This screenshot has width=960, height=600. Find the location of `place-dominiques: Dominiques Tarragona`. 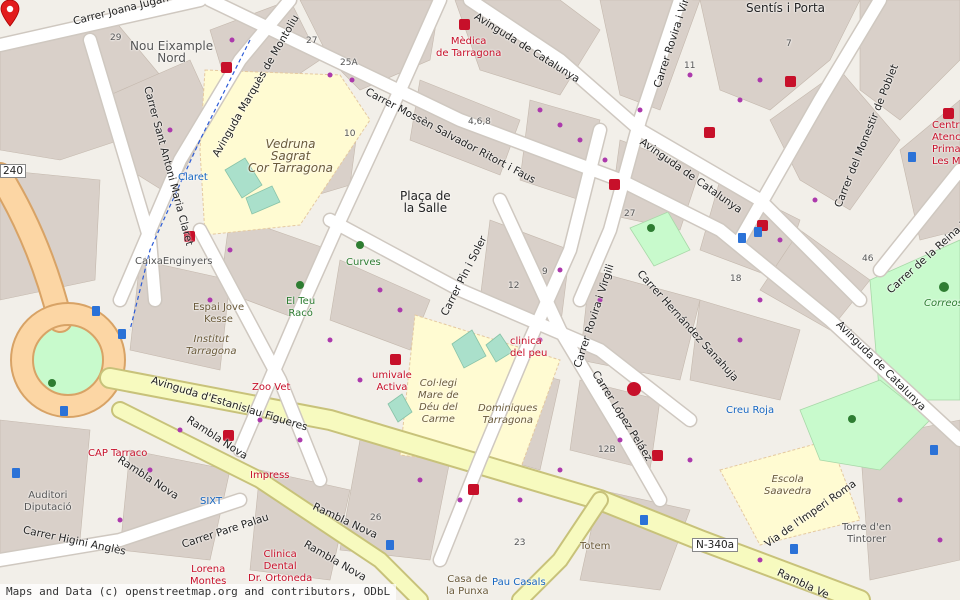

place-dominiques: Dominiques Tarragona is located at coordinates (508, 414).